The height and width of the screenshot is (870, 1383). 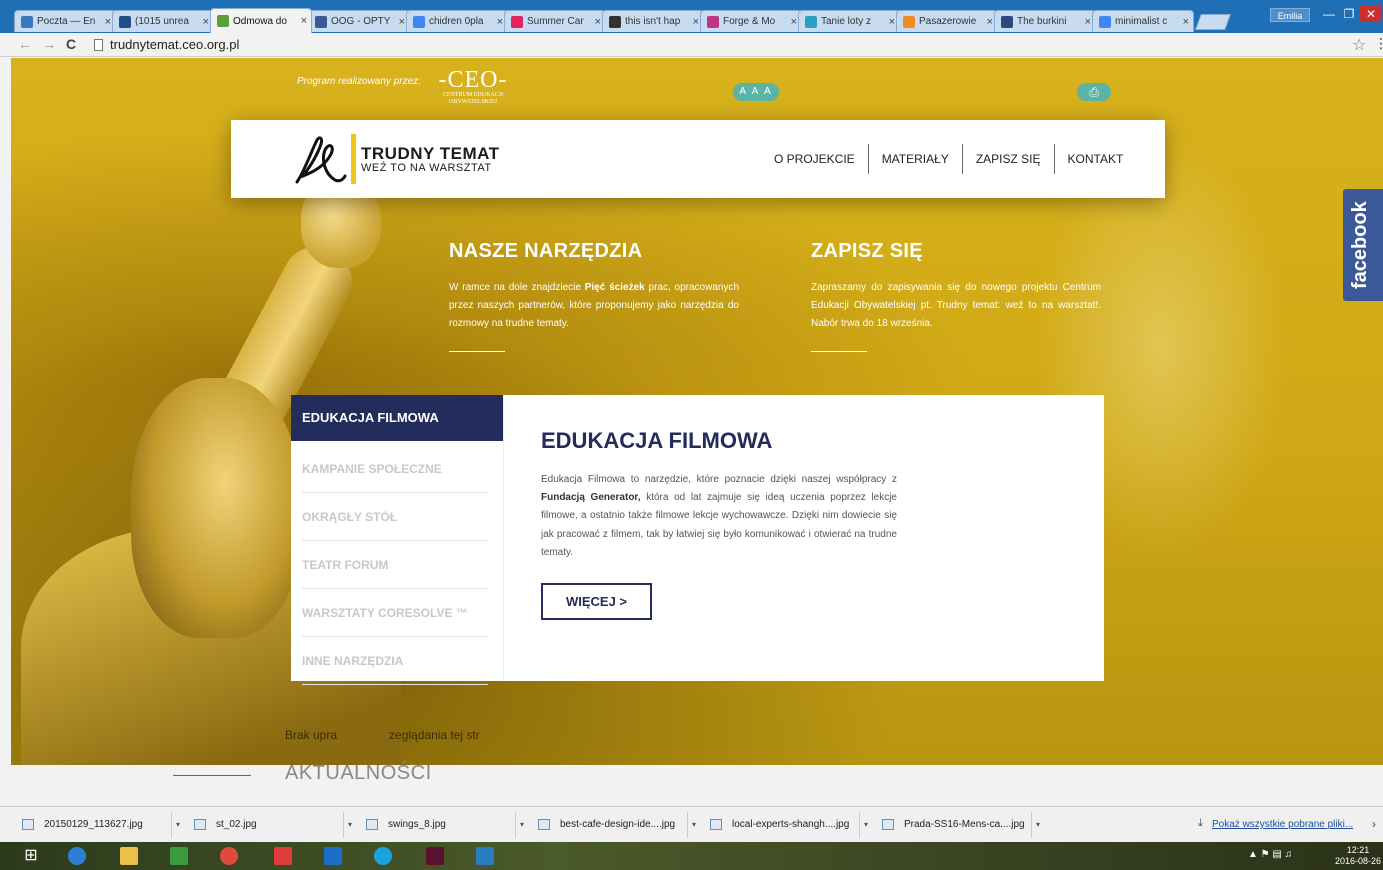 What do you see at coordinates (473, 87) in the screenshot?
I see `ceo-logo: -CEO- CENTRUM EDUKACJI OBYWATELSKIEJ` at bounding box center [473, 87].